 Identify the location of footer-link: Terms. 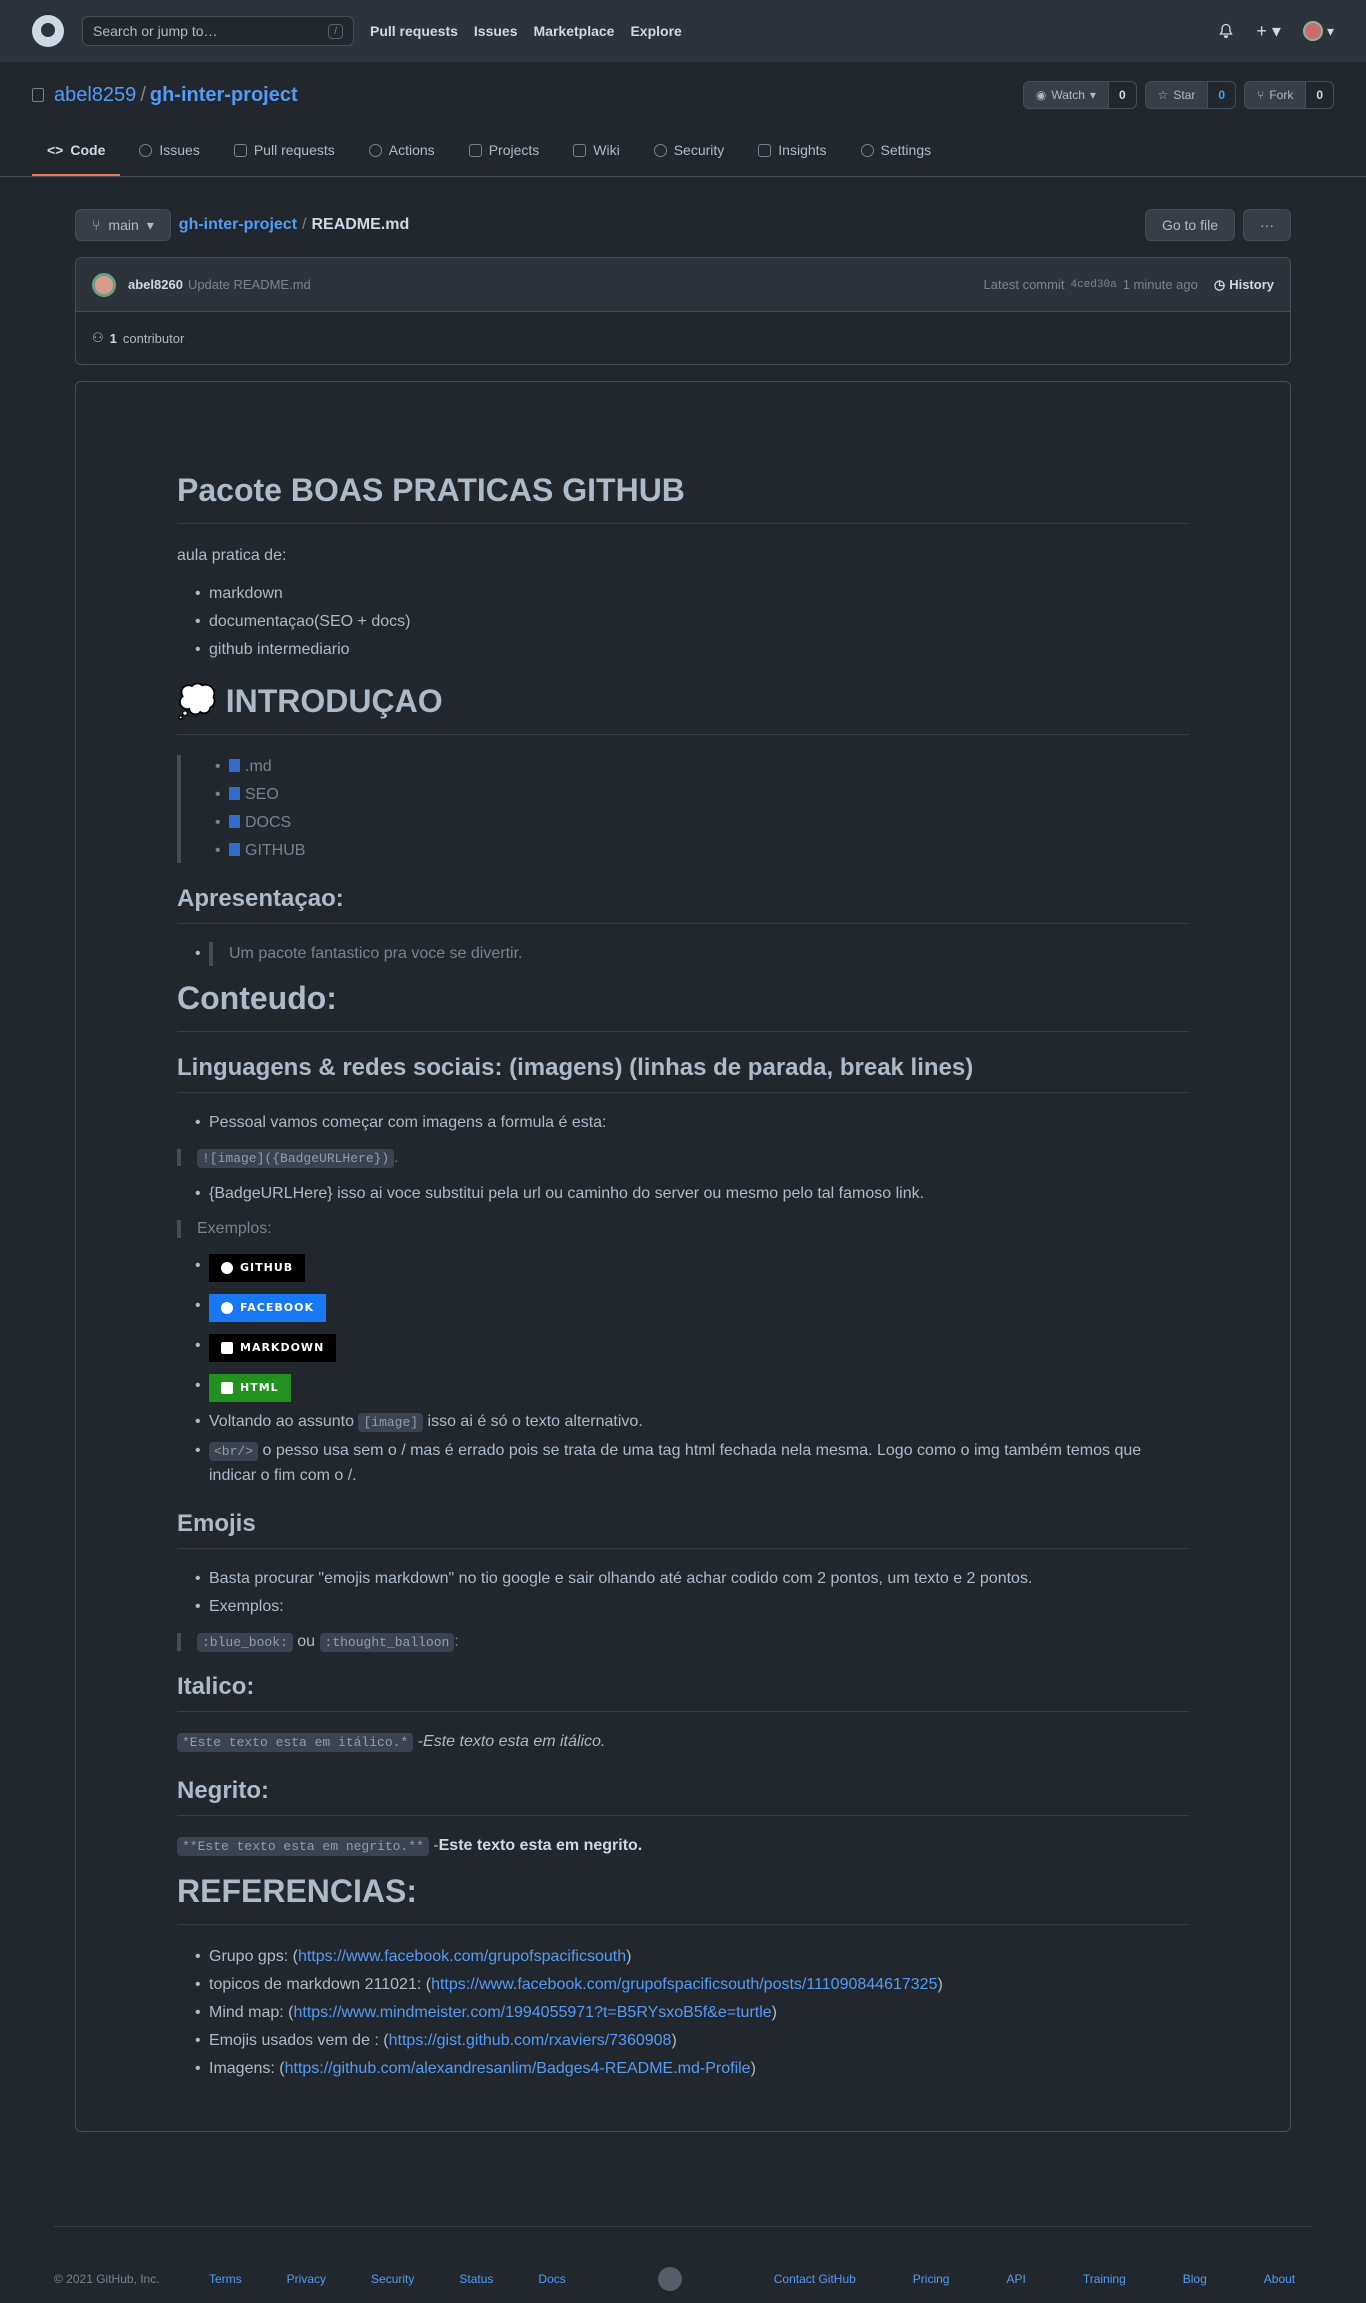
(225, 2279).